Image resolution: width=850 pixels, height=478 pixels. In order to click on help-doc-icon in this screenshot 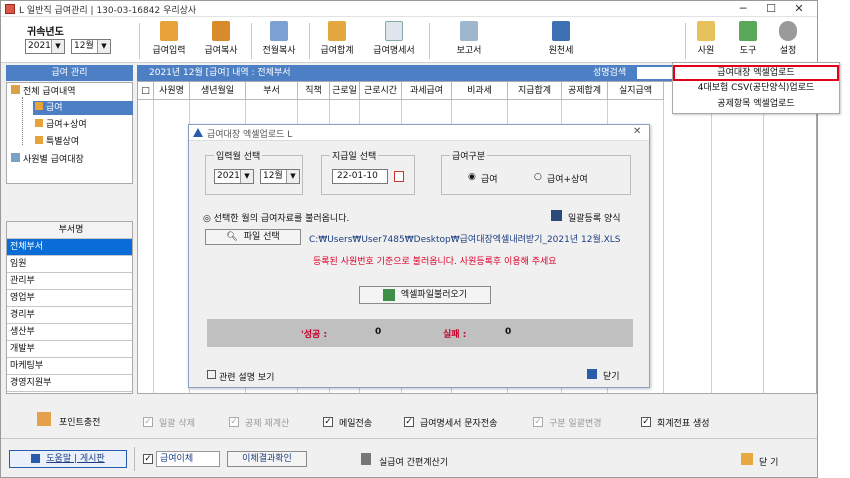, I will do `click(211, 374)`.